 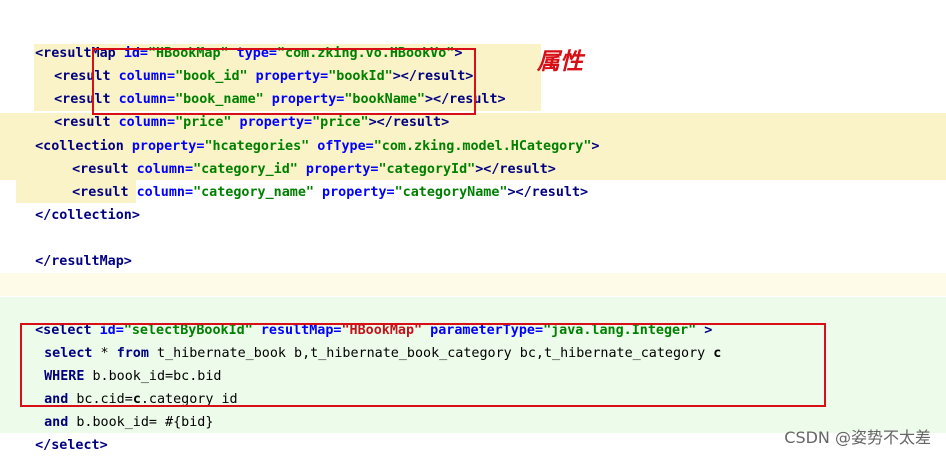 I want to click on properties-annotation-label: 属性, so click(x=560, y=62).